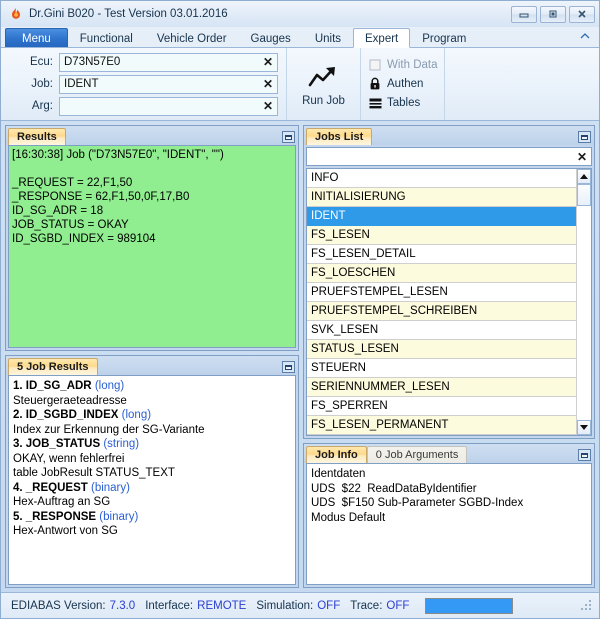  Describe the element at coordinates (582, 14) in the screenshot. I see `close-button` at that location.